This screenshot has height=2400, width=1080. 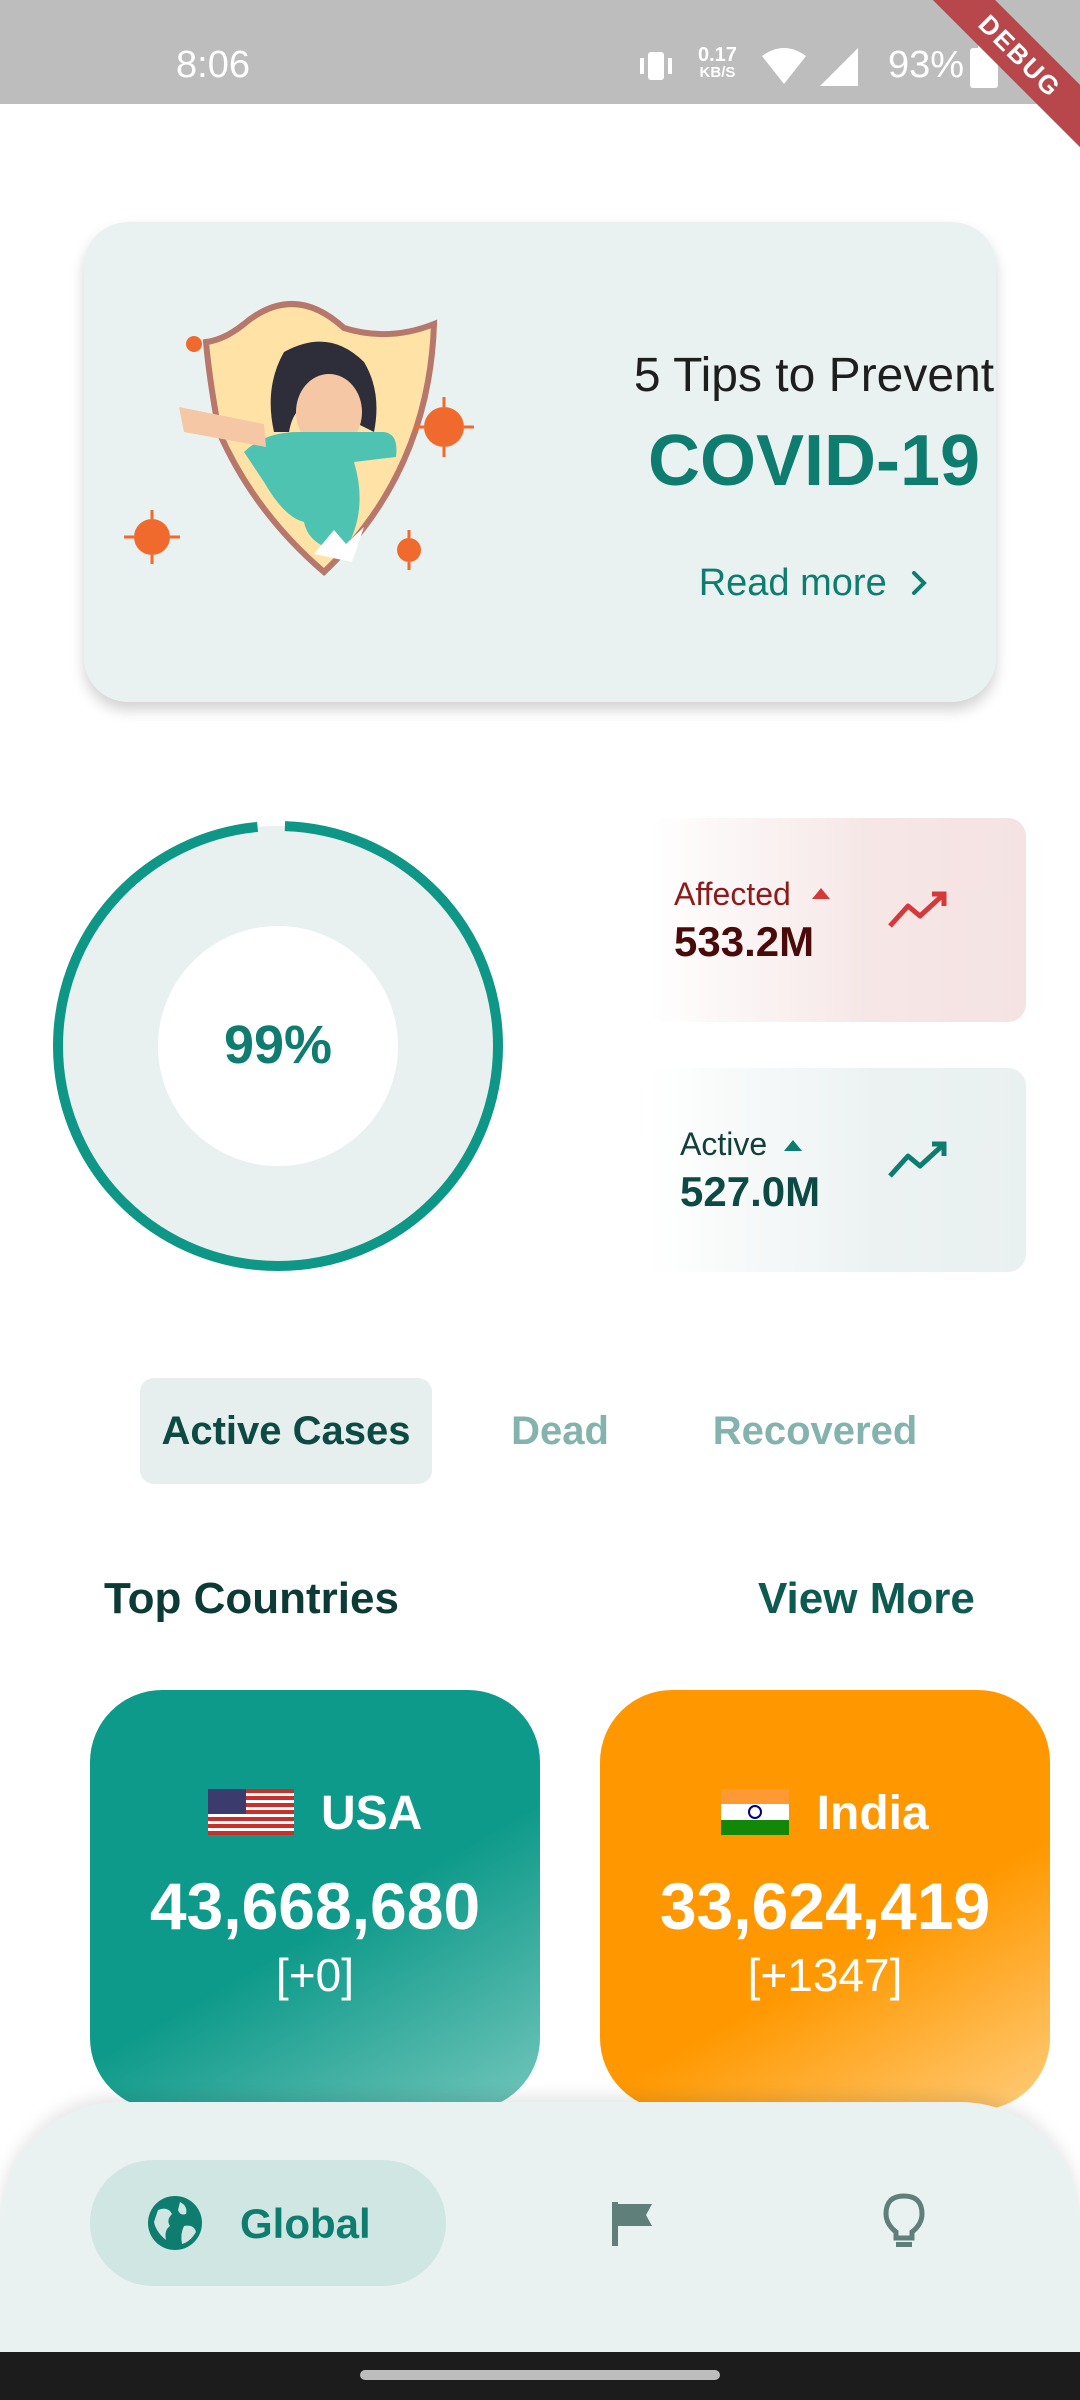 What do you see at coordinates (732, 894) in the screenshot?
I see `affected-label: Affected` at bounding box center [732, 894].